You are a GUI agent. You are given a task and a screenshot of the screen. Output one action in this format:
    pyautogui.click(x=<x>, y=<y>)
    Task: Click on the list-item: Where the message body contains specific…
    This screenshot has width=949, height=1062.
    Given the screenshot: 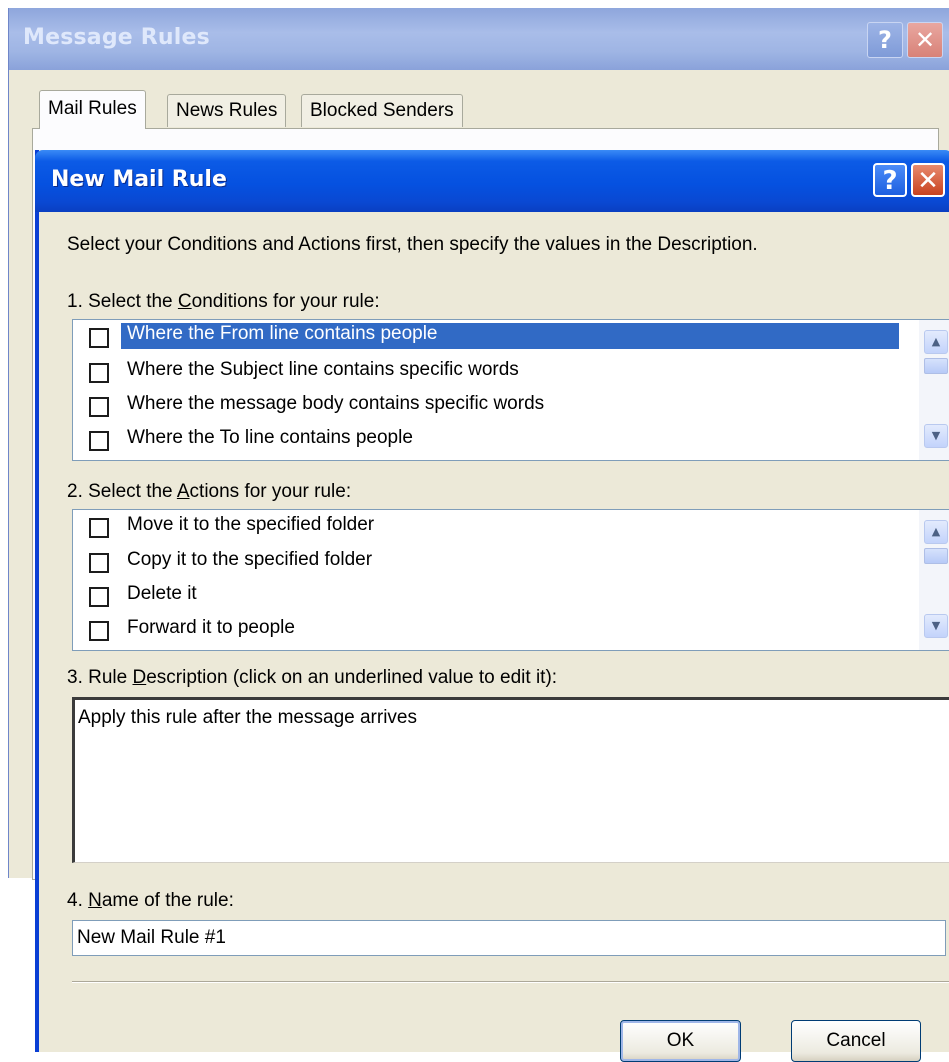 What is the action you would take?
    pyautogui.click(x=484, y=406)
    